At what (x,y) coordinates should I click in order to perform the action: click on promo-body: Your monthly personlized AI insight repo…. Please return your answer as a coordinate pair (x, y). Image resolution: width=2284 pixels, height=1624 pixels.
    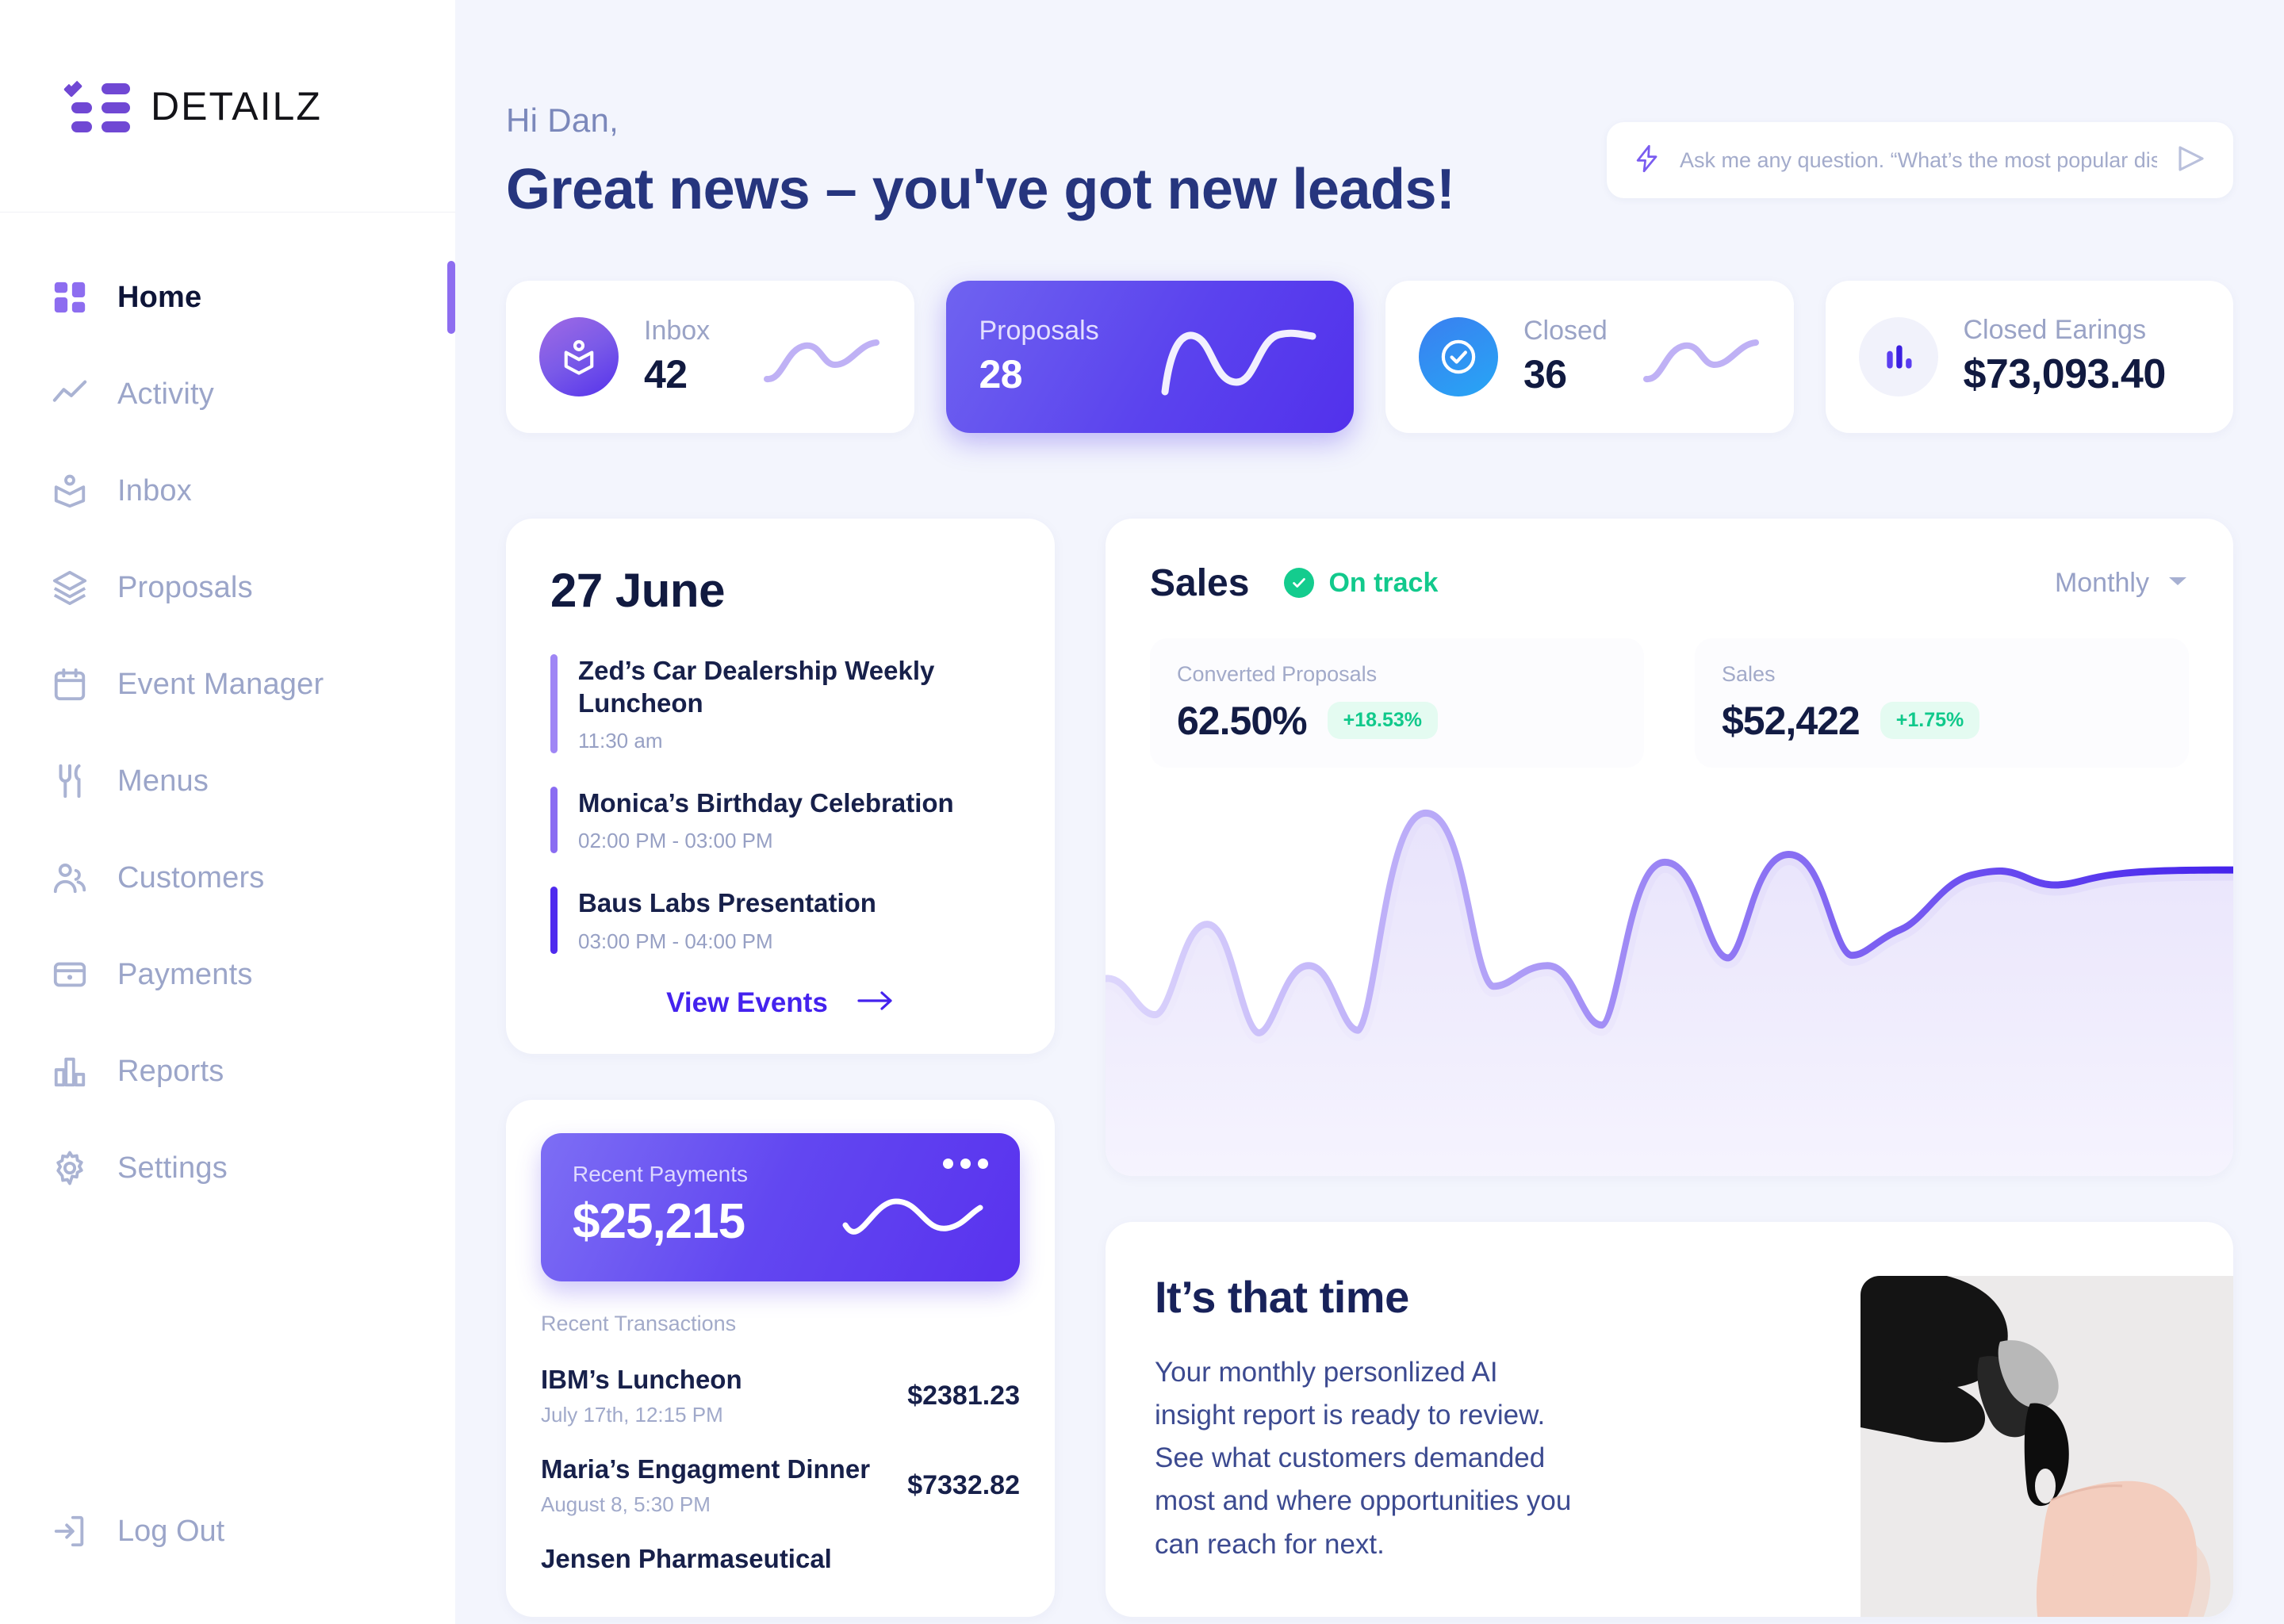
    Looking at the image, I should click on (1363, 1458).